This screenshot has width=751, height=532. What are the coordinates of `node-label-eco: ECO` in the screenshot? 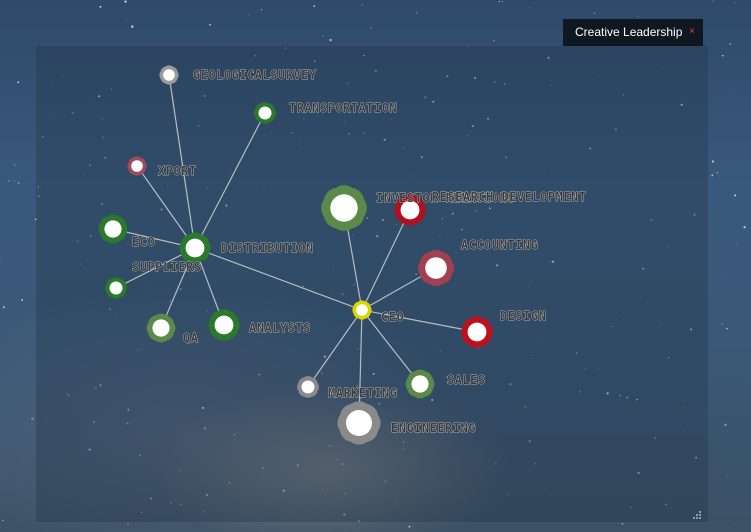 It's located at (143, 242).